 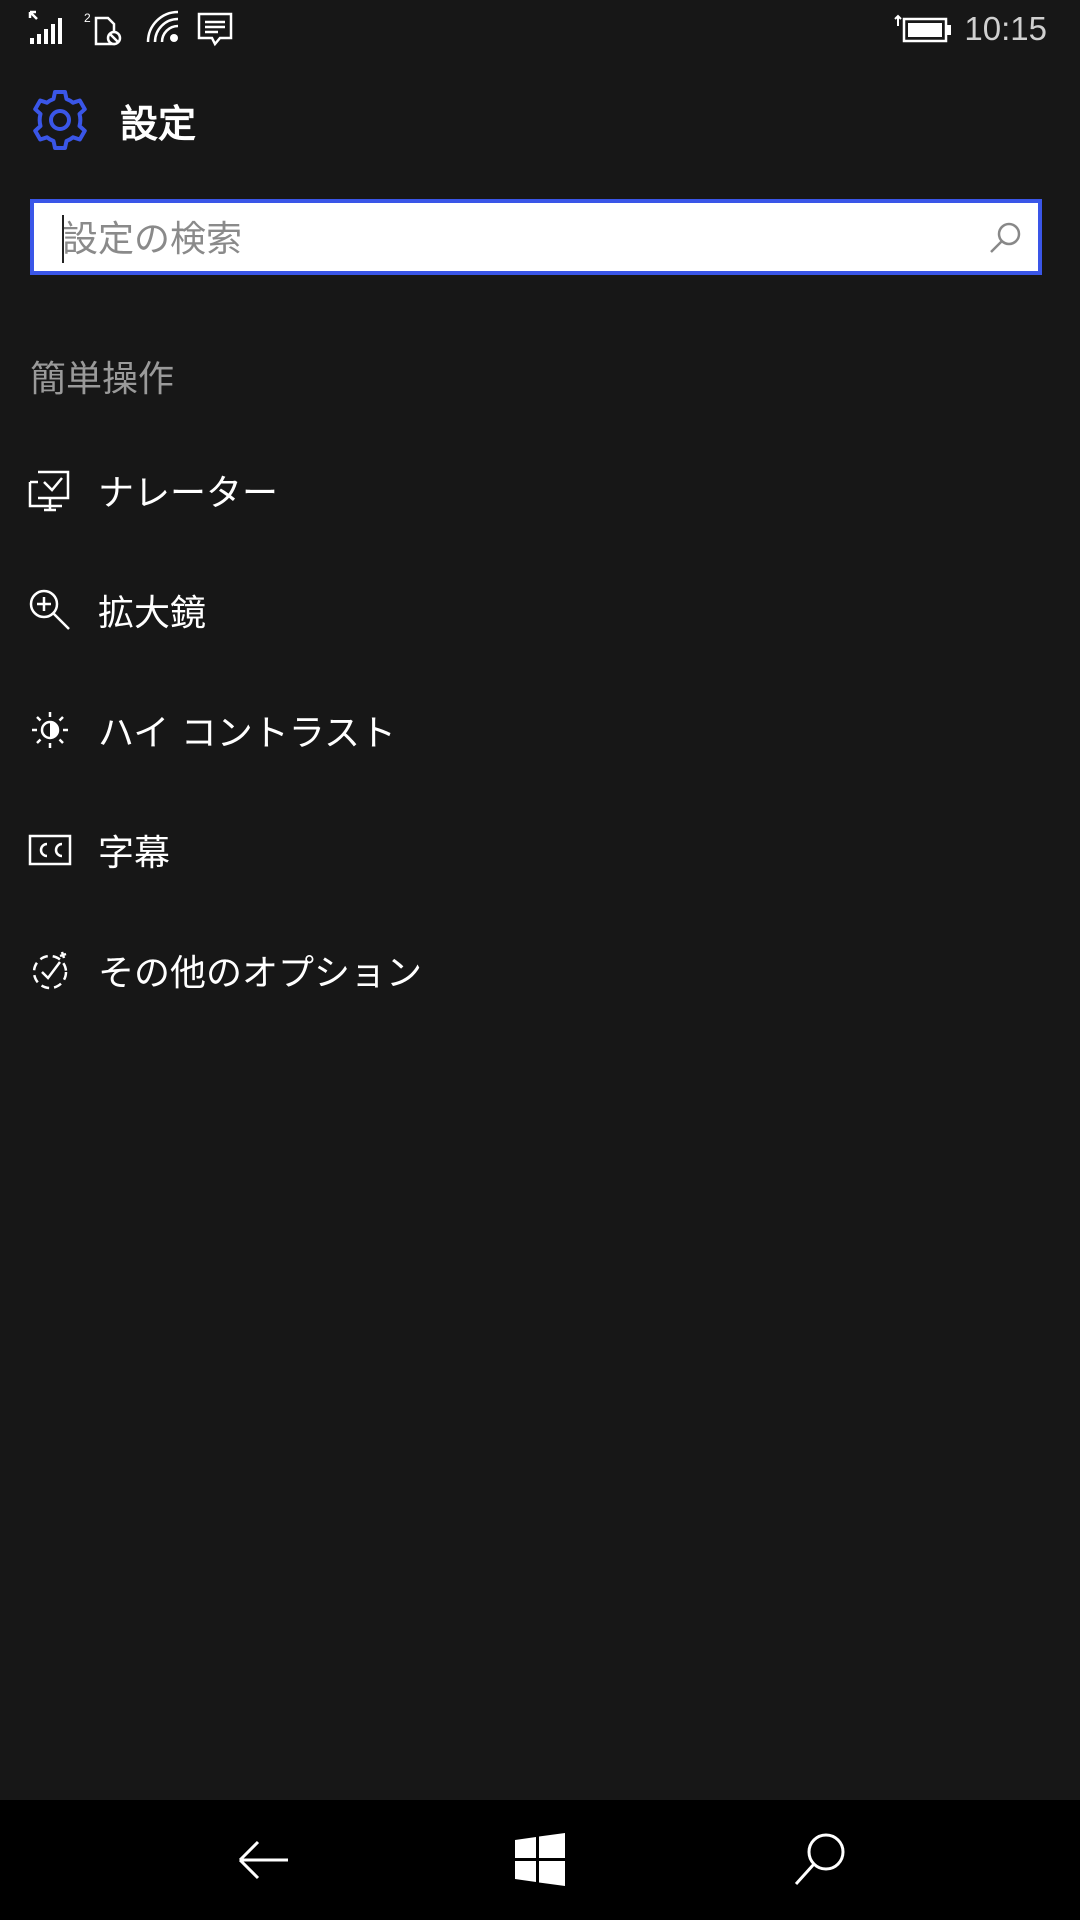 What do you see at coordinates (247, 733) in the screenshot?
I see `menu-item-label: ハイ コントラスト` at bounding box center [247, 733].